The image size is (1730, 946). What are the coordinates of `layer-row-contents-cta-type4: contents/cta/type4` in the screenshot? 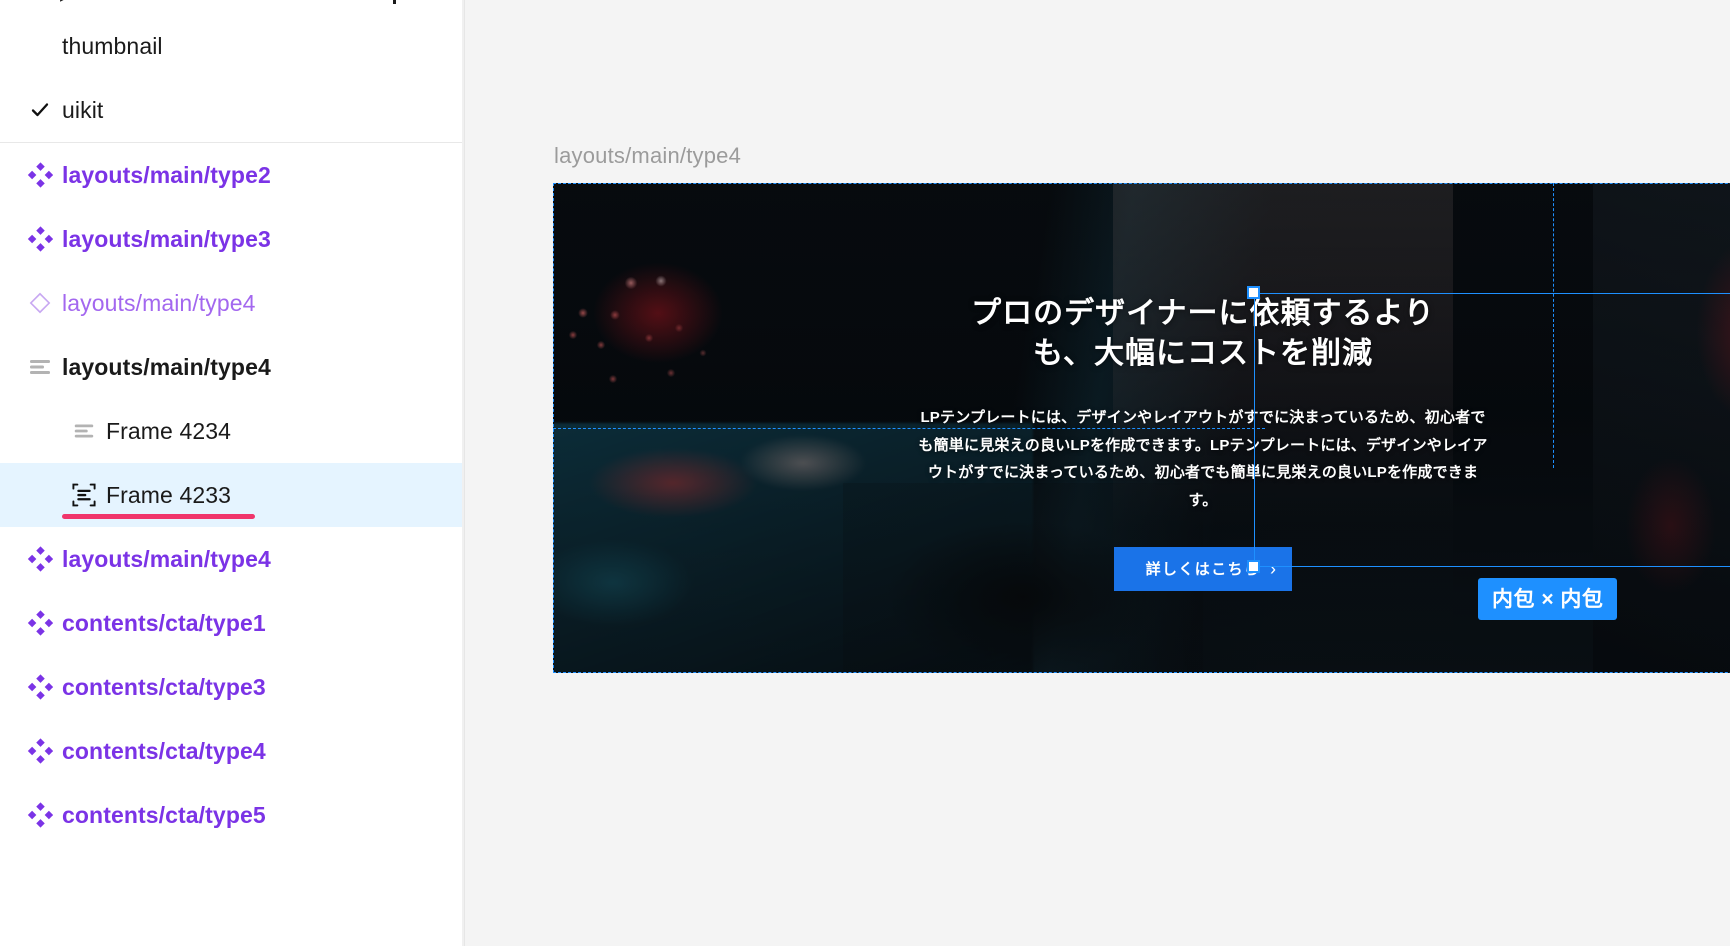 It's located at (232, 751).